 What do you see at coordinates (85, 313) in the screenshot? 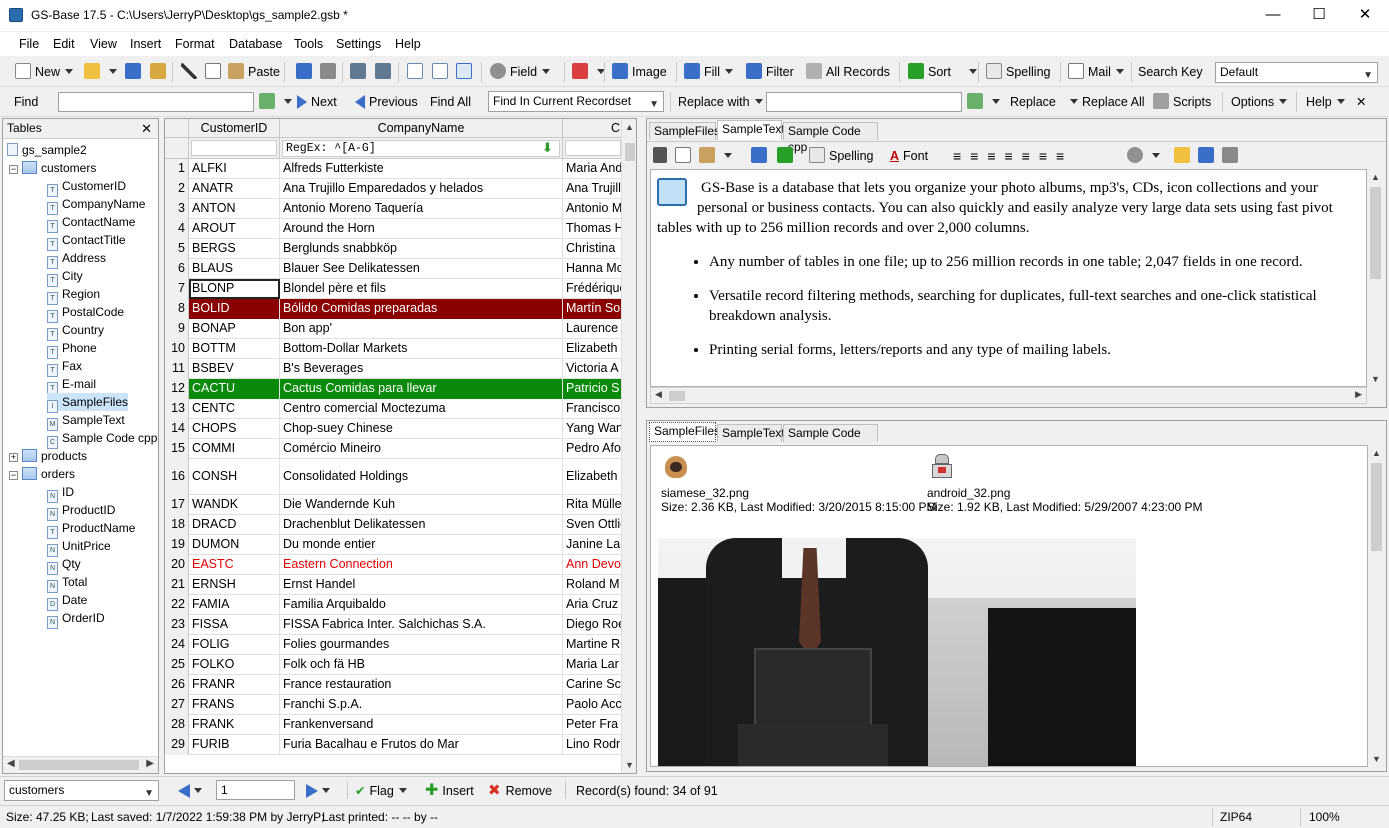
I see `tree-field: T PostalCode` at bounding box center [85, 313].